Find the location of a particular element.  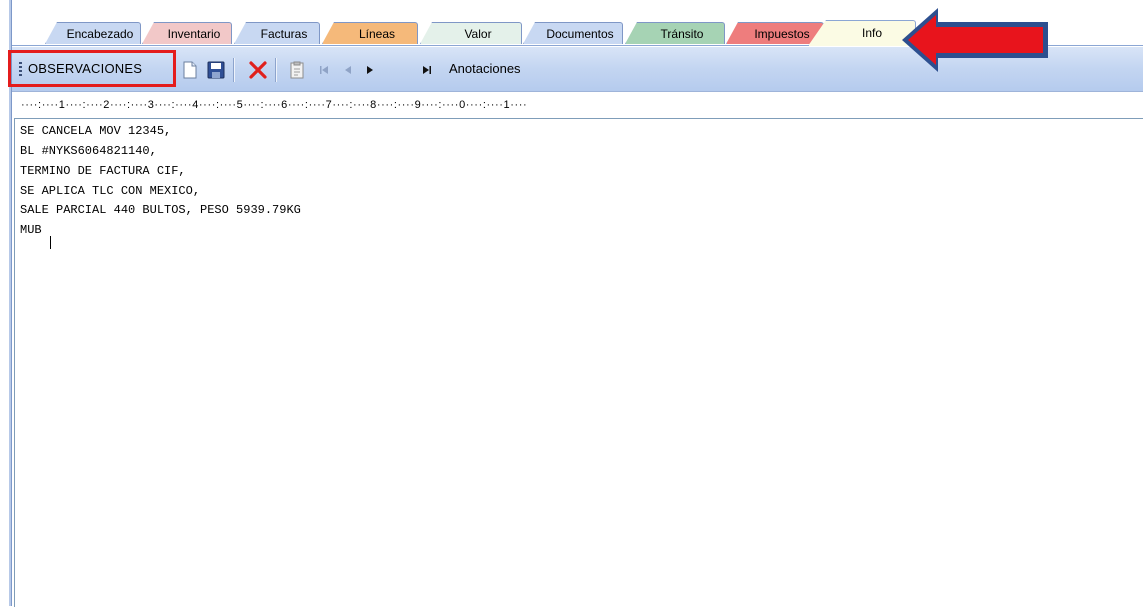

tab-facturas: Facturas is located at coordinates (277, 33).